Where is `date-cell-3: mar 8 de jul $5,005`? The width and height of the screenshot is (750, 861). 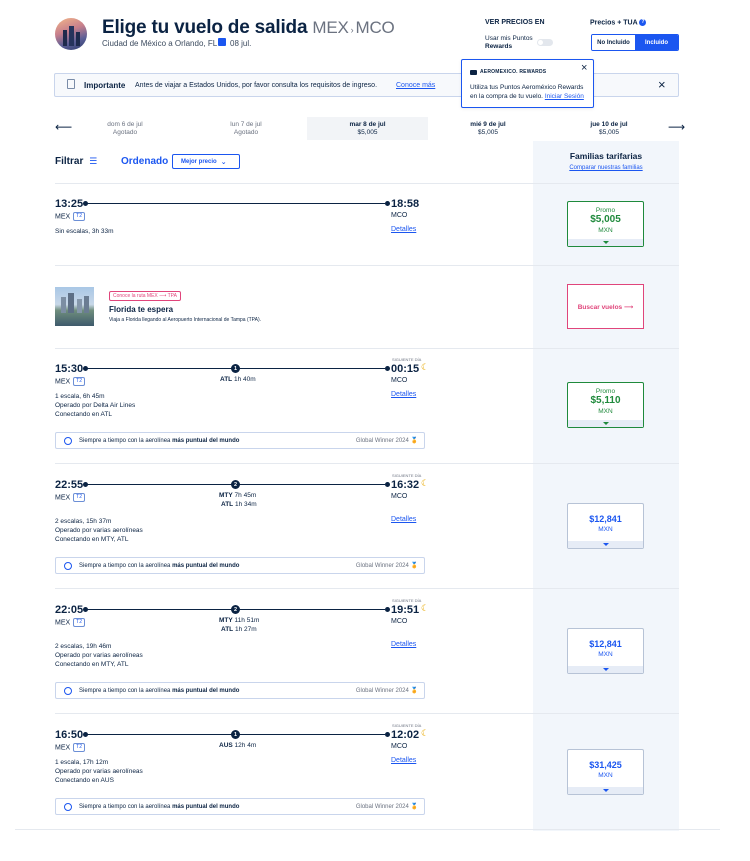 date-cell-3: mar 8 de jul $5,005 is located at coordinates (367, 128).